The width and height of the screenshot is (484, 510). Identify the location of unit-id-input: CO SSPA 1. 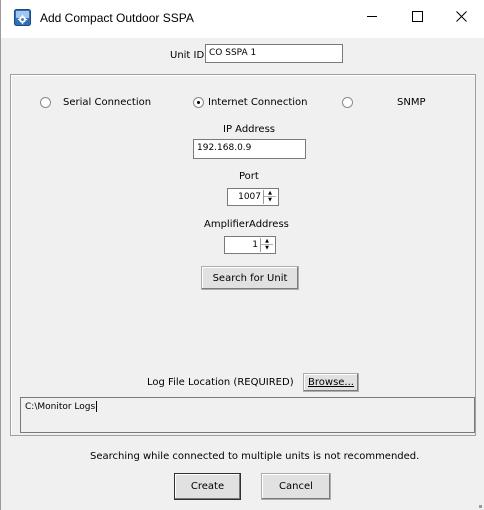
(274, 53).